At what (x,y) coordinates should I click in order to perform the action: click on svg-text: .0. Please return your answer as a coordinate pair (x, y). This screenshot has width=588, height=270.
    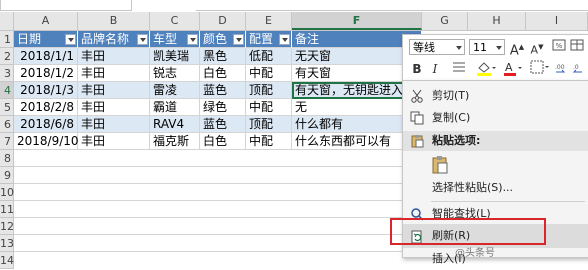
    Looking at the image, I should click on (576, 67).